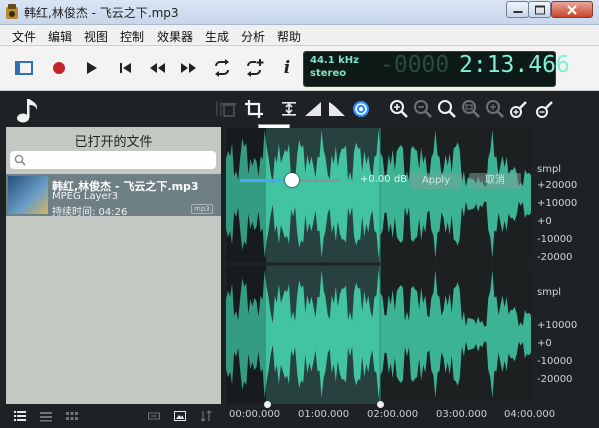 This screenshot has width=599, height=428. I want to click on loop-button, so click(222, 68).